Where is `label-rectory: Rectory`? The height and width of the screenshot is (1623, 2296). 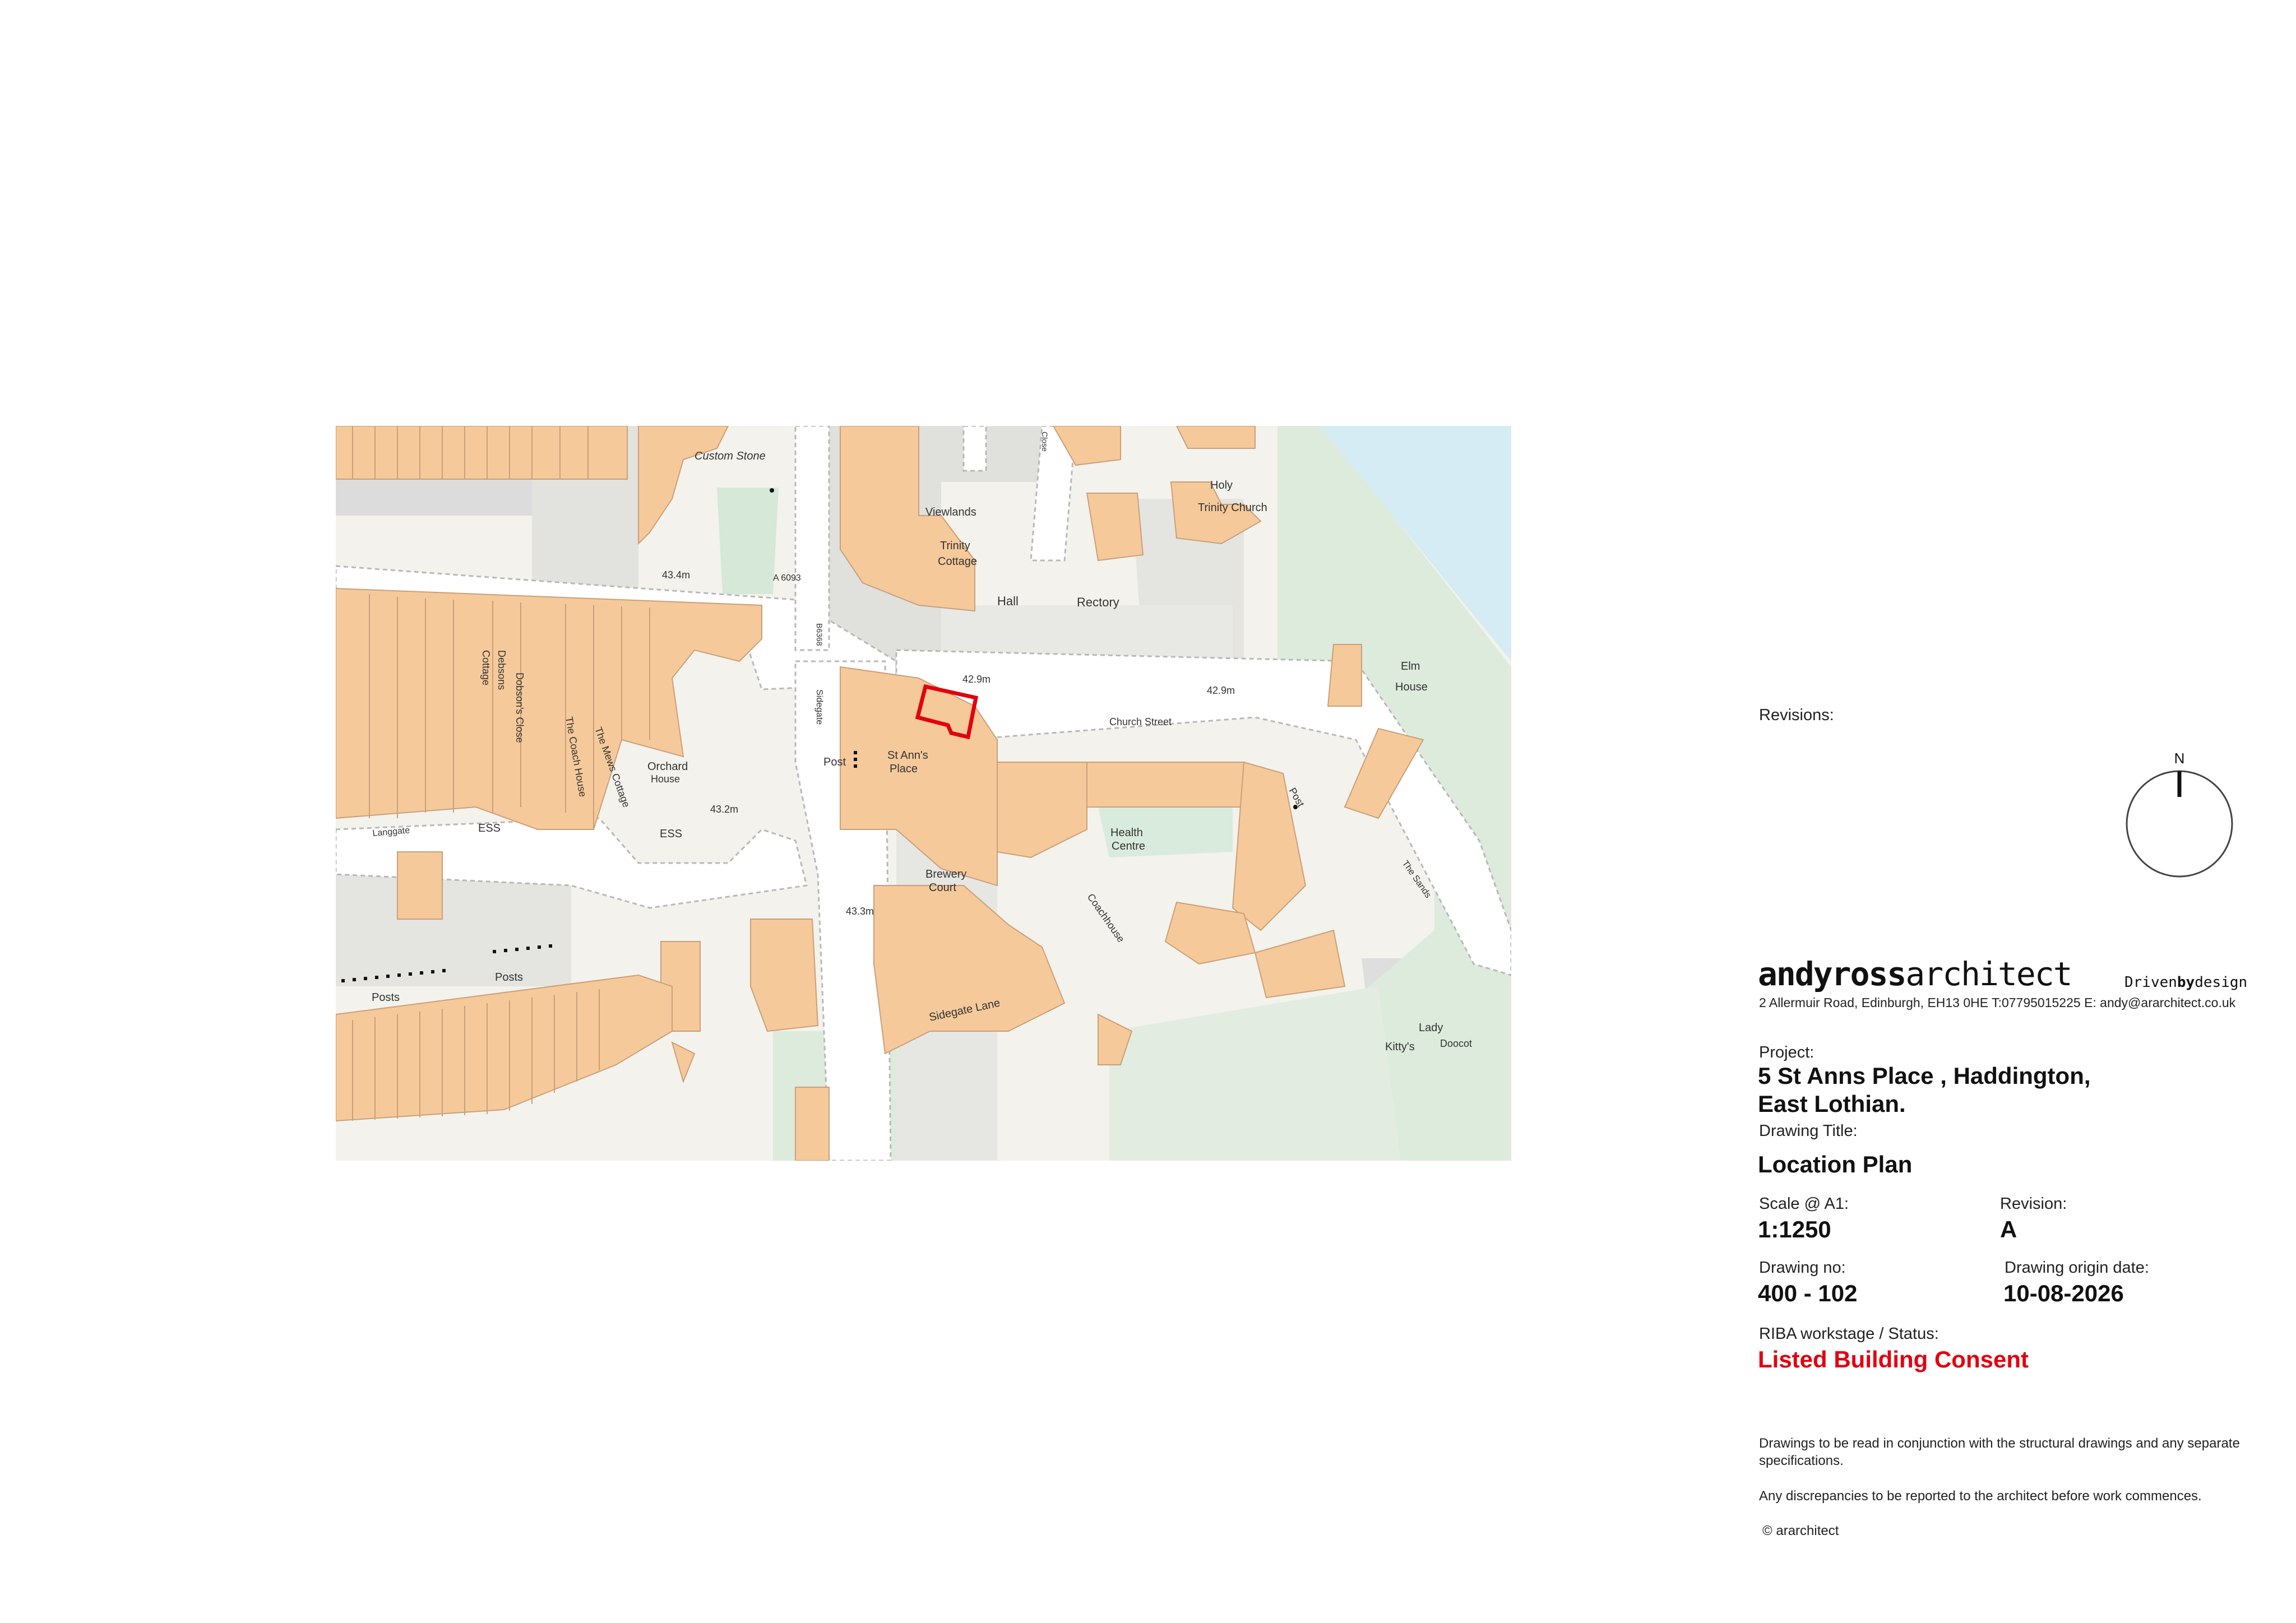
label-rectory: Rectory is located at coordinates (1098, 602).